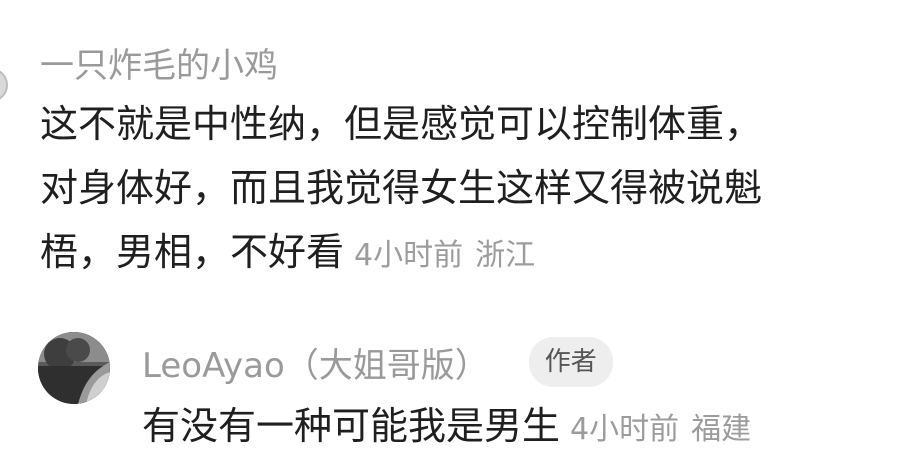 The height and width of the screenshot is (475, 900). What do you see at coordinates (505, 255) in the screenshot?
I see `comment-location: 浙江` at bounding box center [505, 255].